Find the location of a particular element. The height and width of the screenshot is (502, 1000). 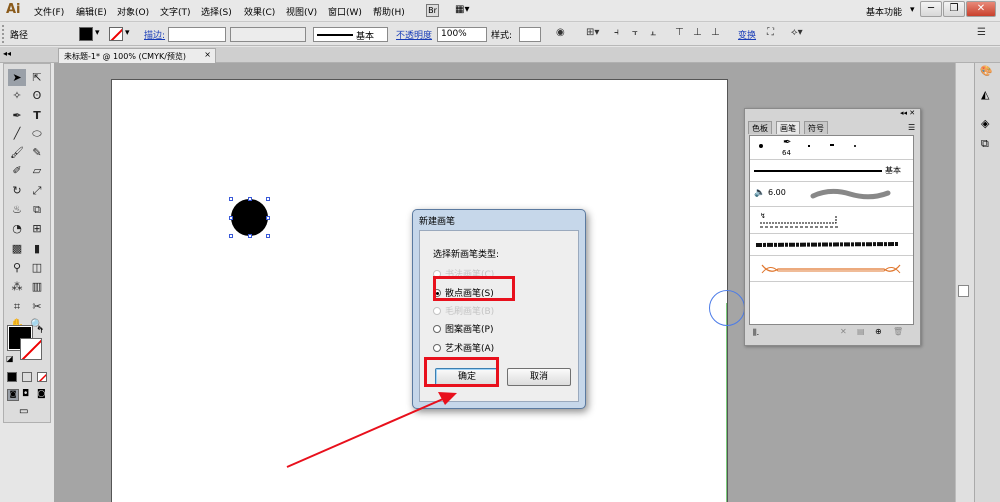

color-mode-icon is located at coordinates (12, 377).